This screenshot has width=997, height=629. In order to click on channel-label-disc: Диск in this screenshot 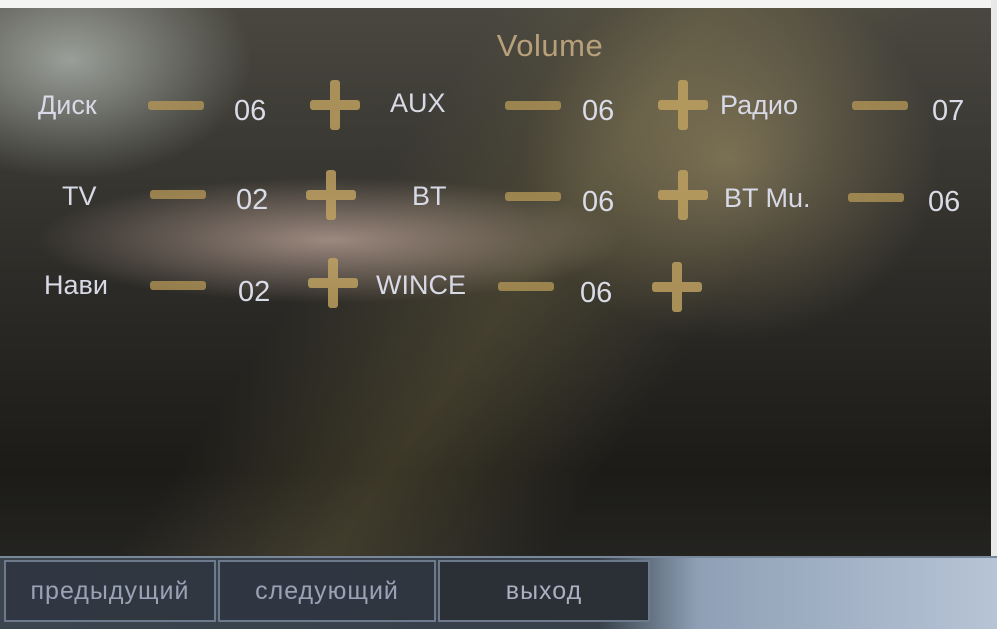, I will do `click(67, 105)`.